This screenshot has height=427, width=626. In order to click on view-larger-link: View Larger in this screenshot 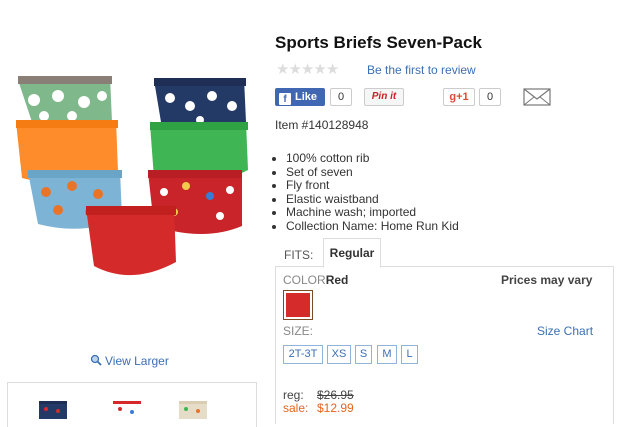, I will do `click(129, 361)`.